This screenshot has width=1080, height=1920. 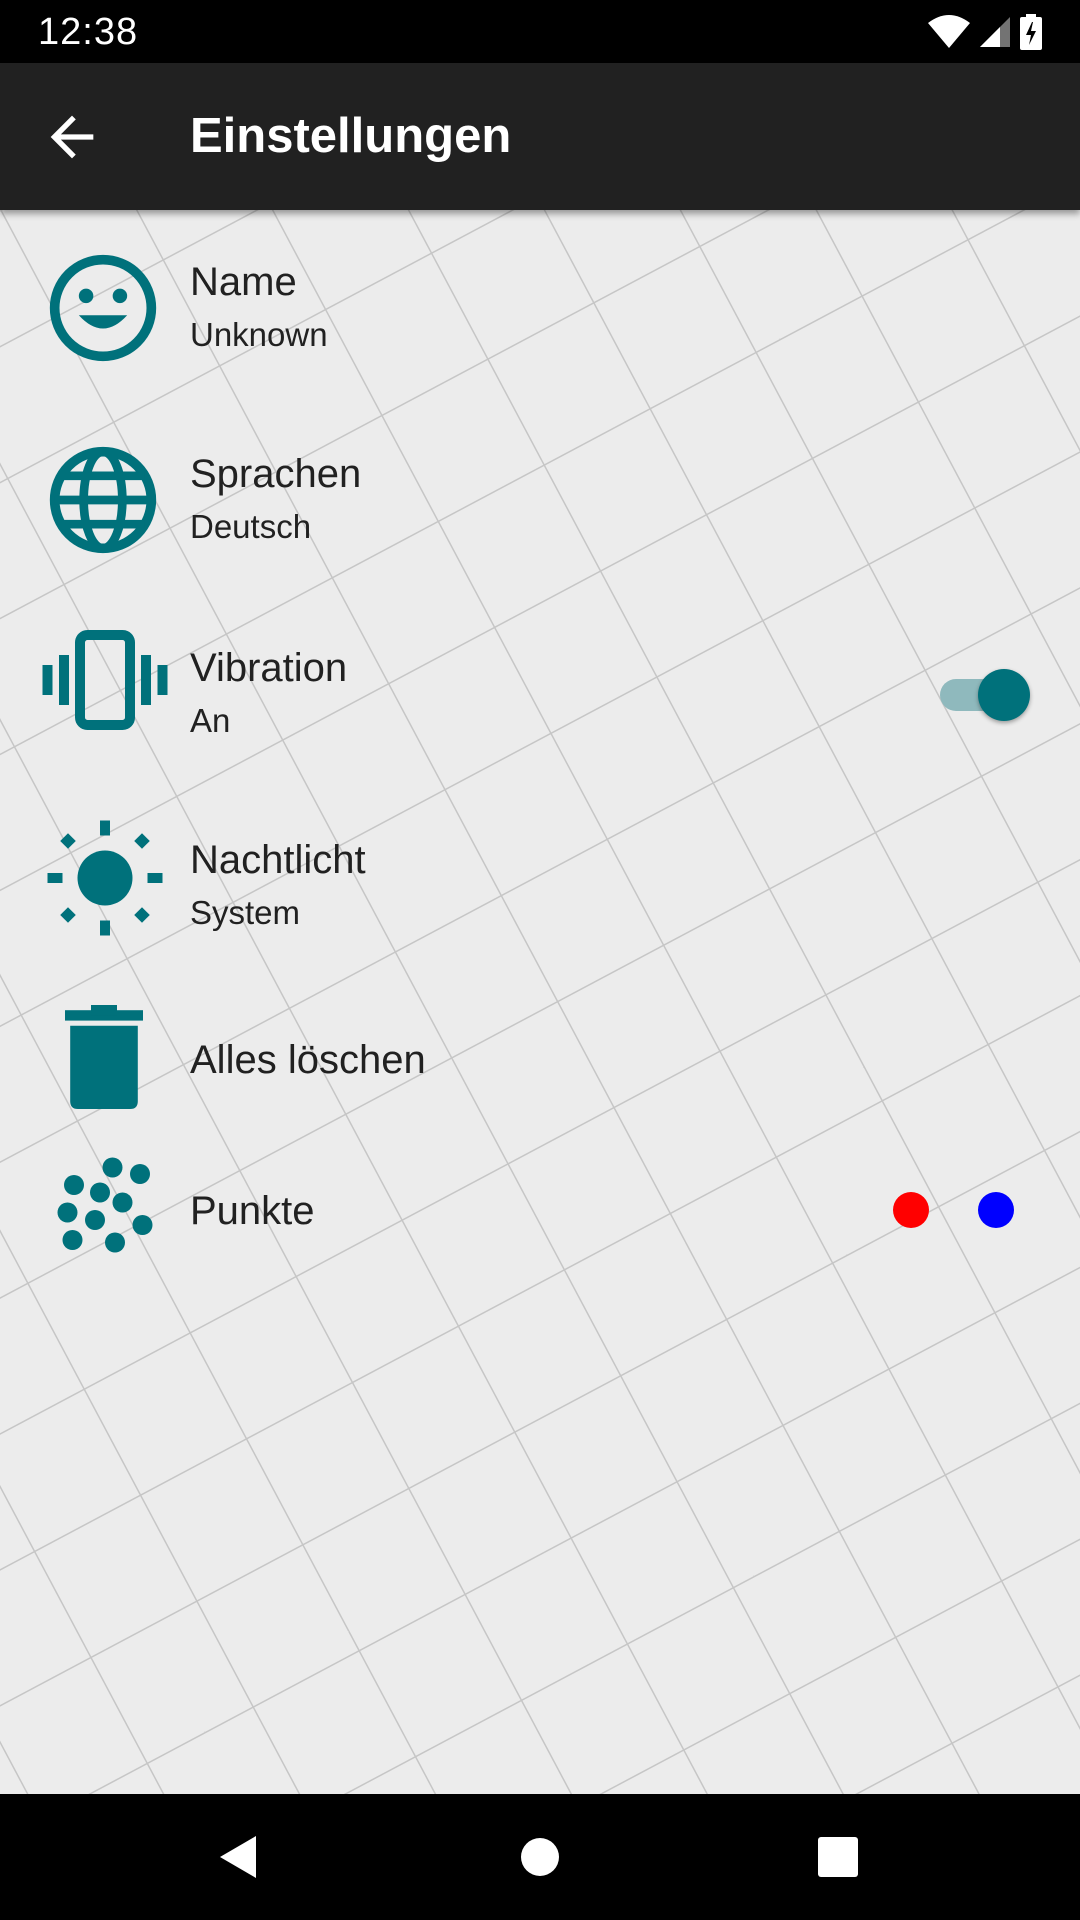 What do you see at coordinates (88, 32) in the screenshot?
I see `status-time: 12:38` at bounding box center [88, 32].